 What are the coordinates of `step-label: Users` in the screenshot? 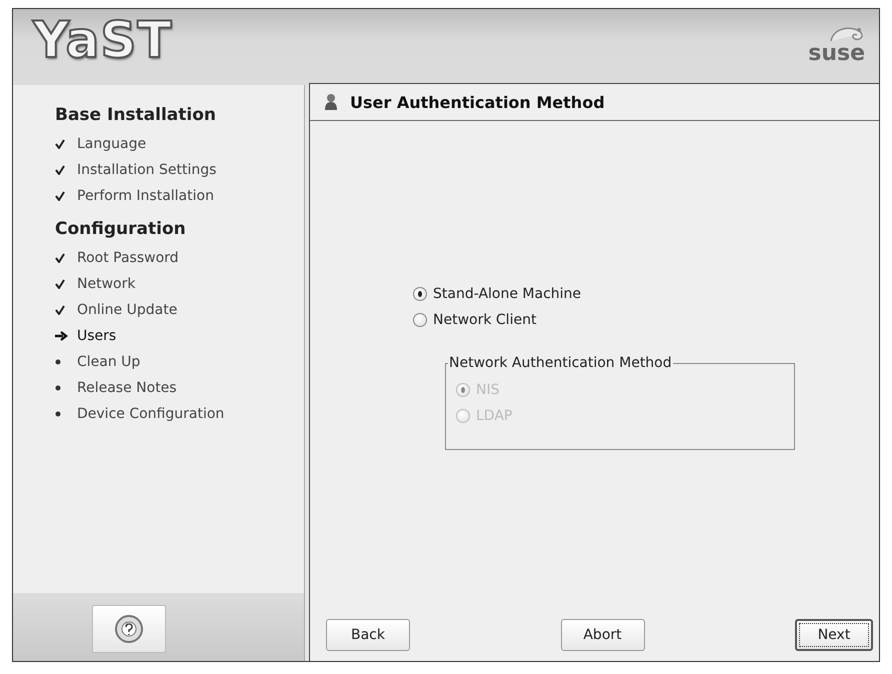 It's located at (96, 336).